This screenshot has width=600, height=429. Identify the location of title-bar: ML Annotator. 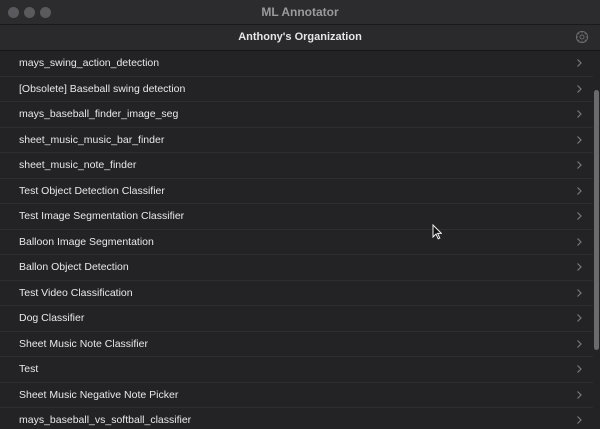
(300, 12).